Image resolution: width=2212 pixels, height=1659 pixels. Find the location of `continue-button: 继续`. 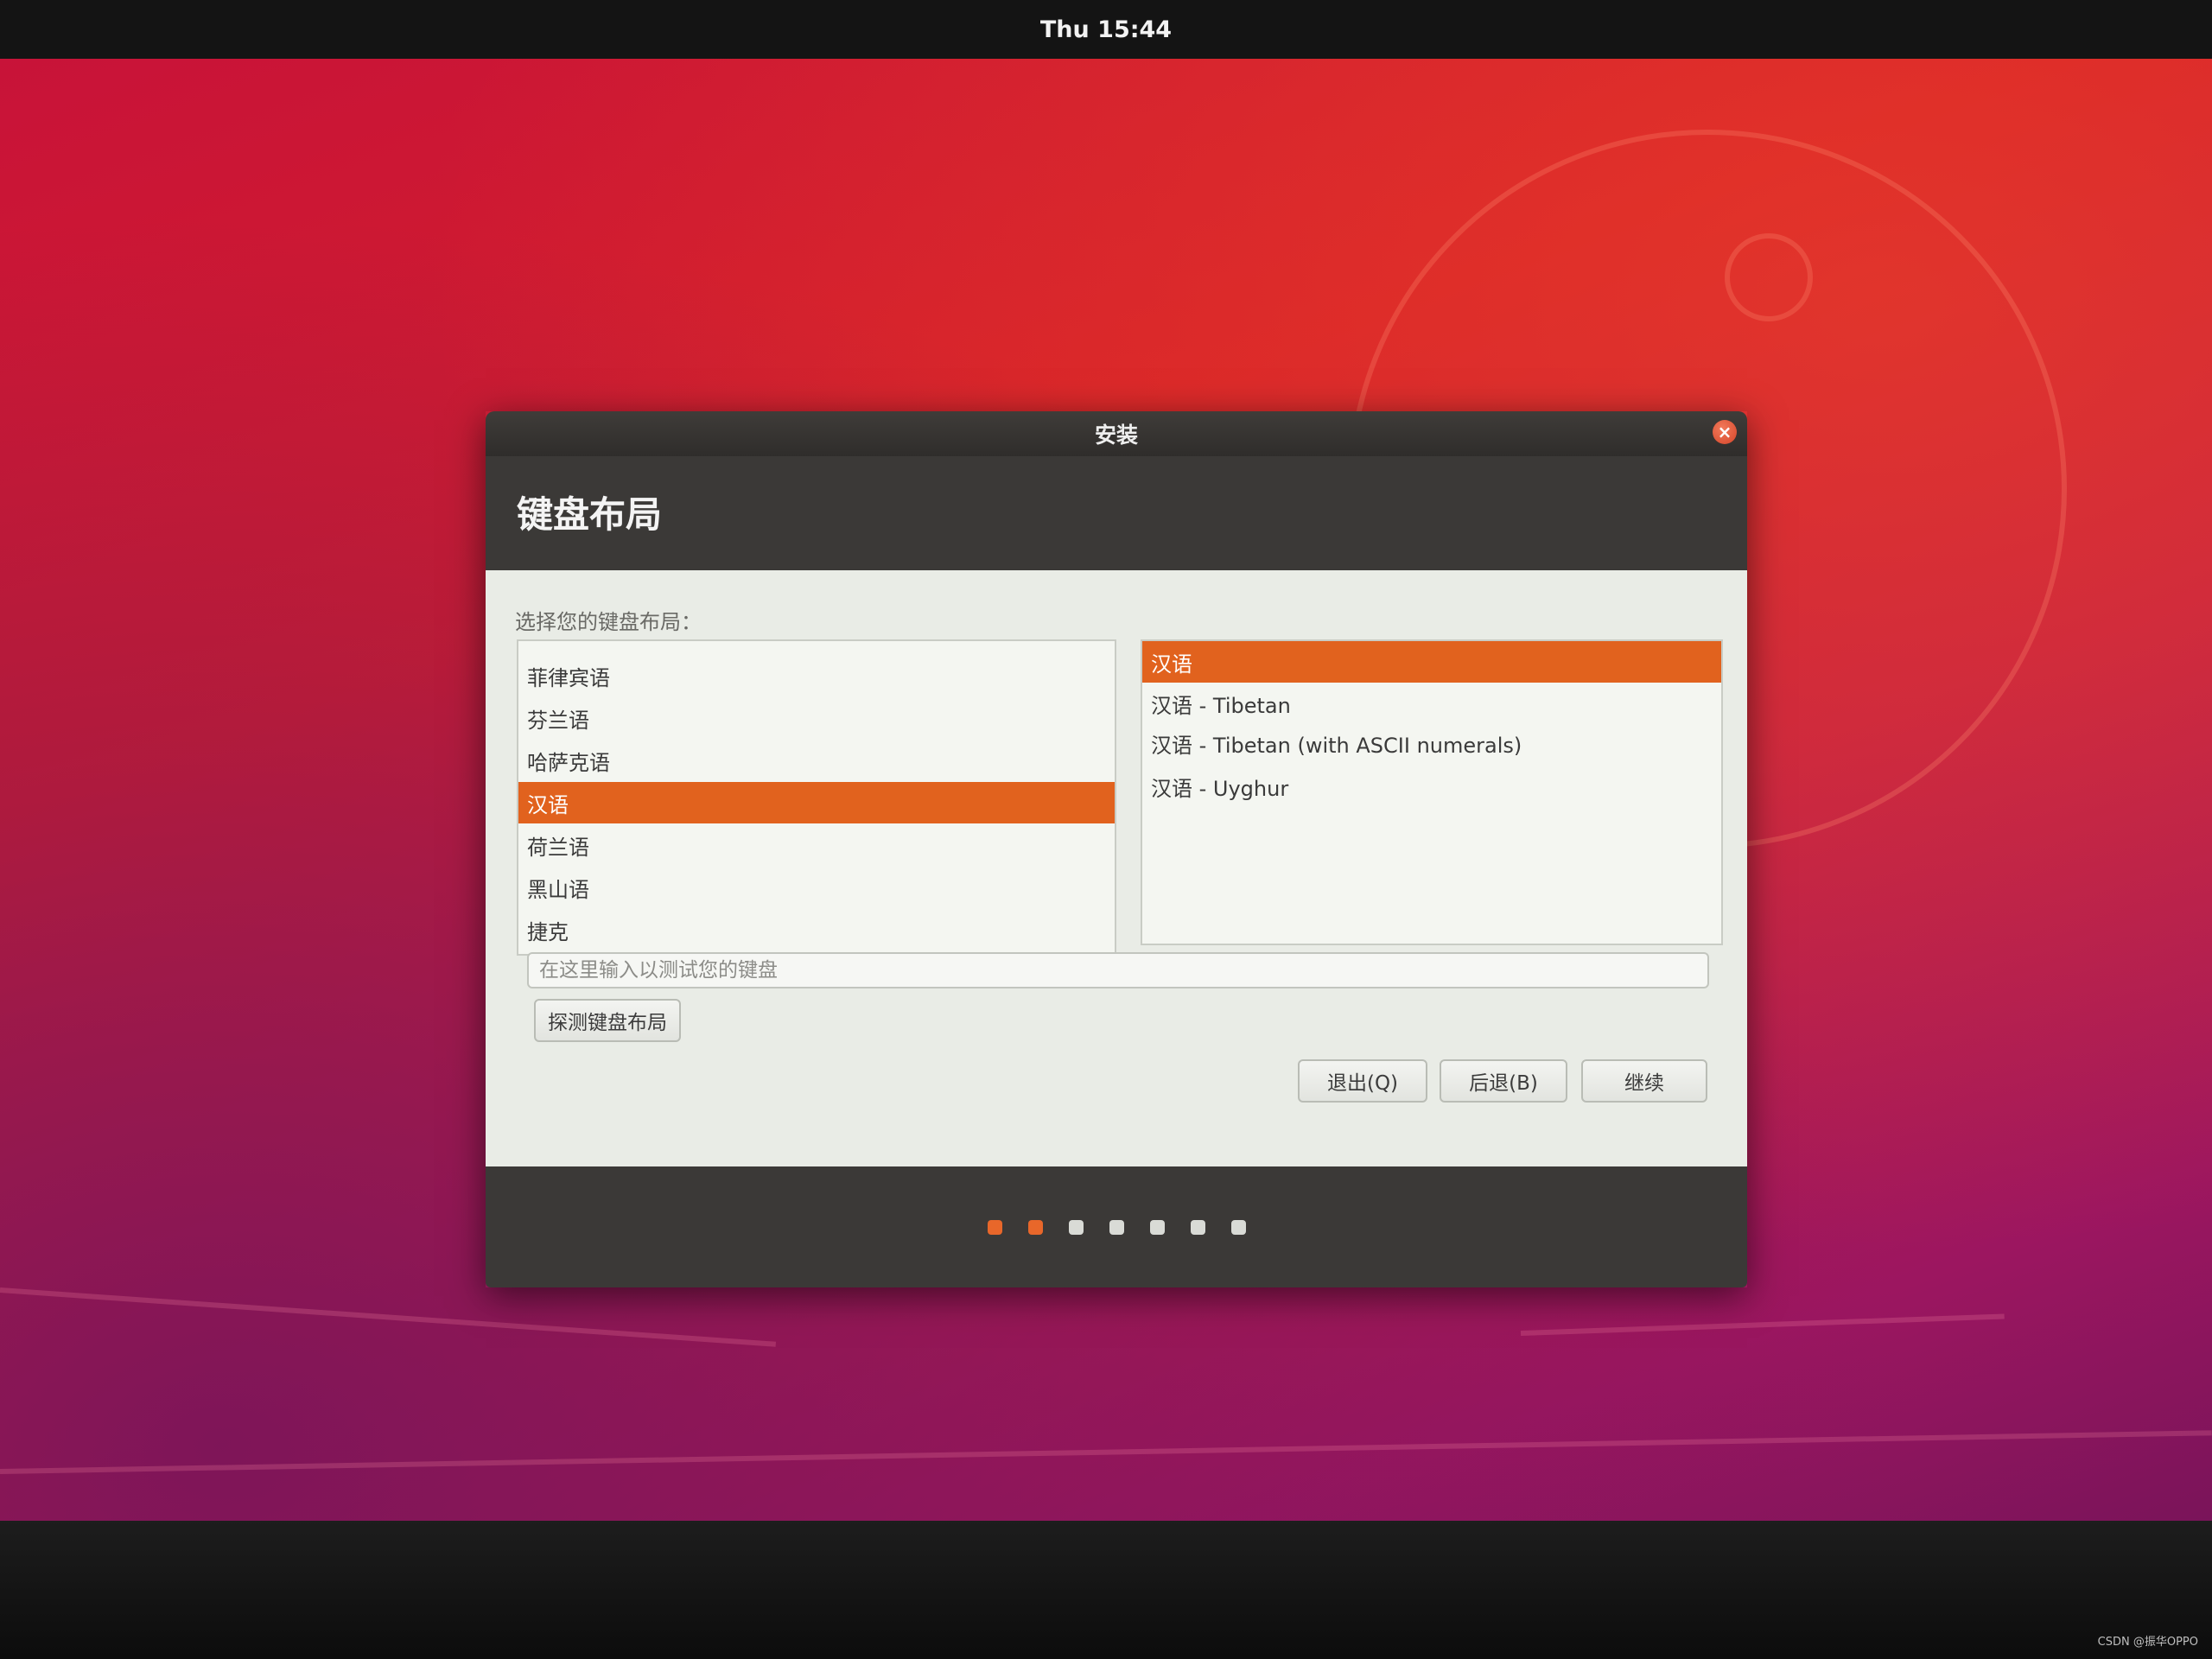

continue-button: 继续 is located at coordinates (1644, 1081).